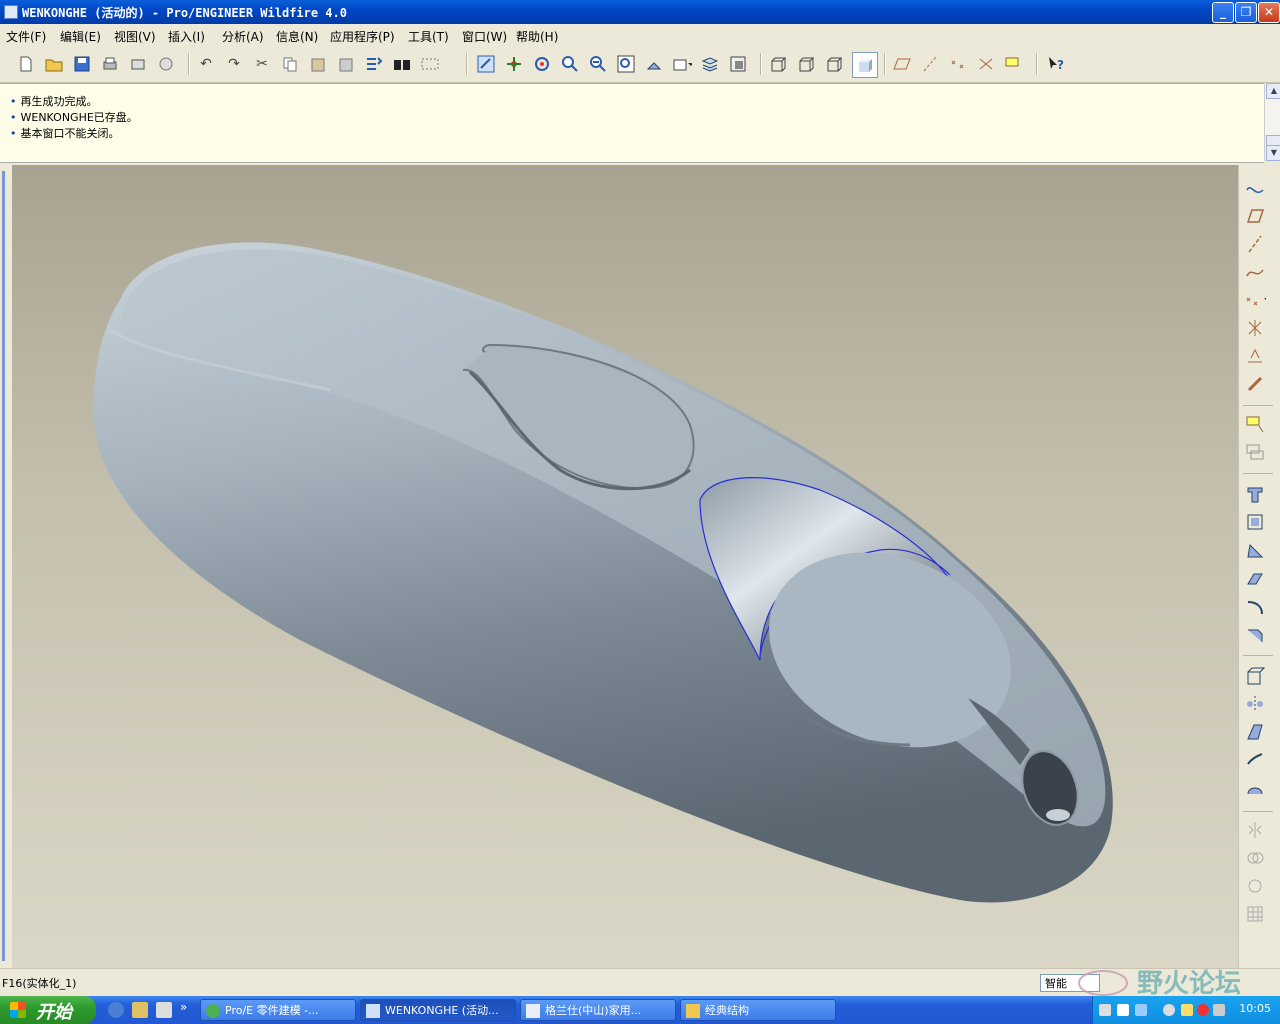 Image resolution: width=1280 pixels, height=1024 pixels. What do you see at coordinates (1255, 356) in the screenshot?
I see `analysis-feature-icon` at bounding box center [1255, 356].